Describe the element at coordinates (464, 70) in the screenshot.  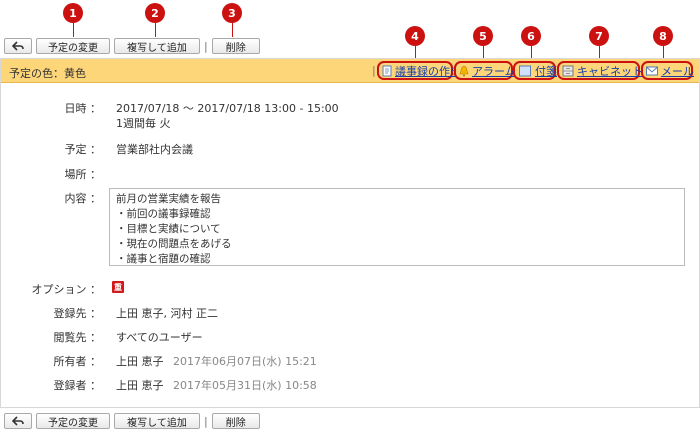
I see `bell-icon` at that location.